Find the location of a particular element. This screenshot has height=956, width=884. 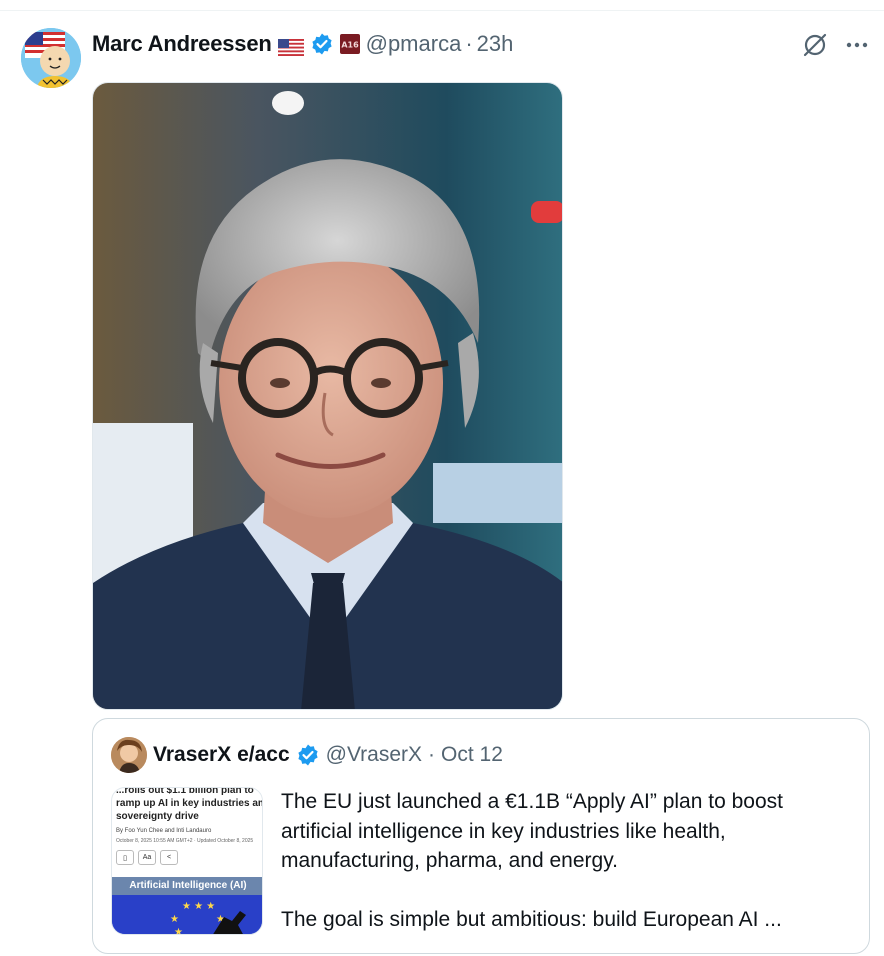

thumbnail-icons: ▯ Aa < is located at coordinates (147, 857).